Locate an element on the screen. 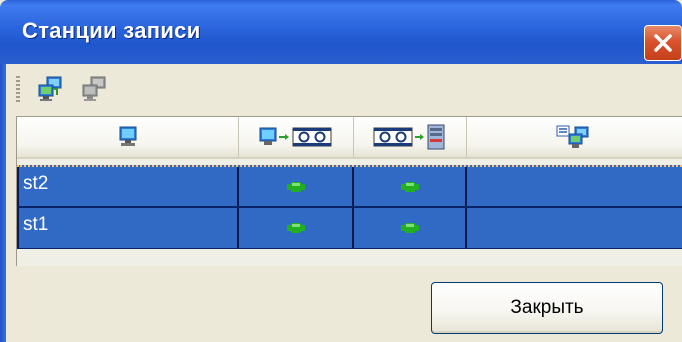  window-title: Станции записи is located at coordinates (111, 30).